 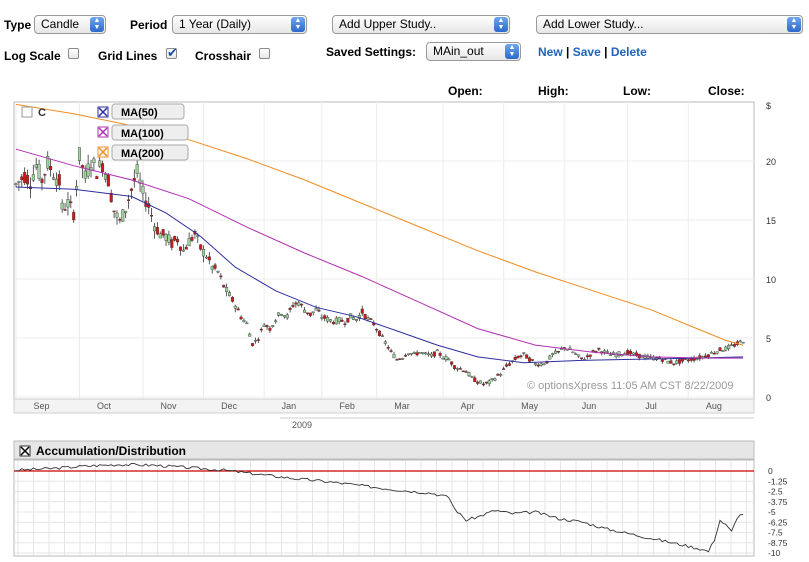 What do you see at coordinates (139, 113) in the screenshot?
I see `legend-ma50-label: MA(50)` at bounding box center [139, 113].